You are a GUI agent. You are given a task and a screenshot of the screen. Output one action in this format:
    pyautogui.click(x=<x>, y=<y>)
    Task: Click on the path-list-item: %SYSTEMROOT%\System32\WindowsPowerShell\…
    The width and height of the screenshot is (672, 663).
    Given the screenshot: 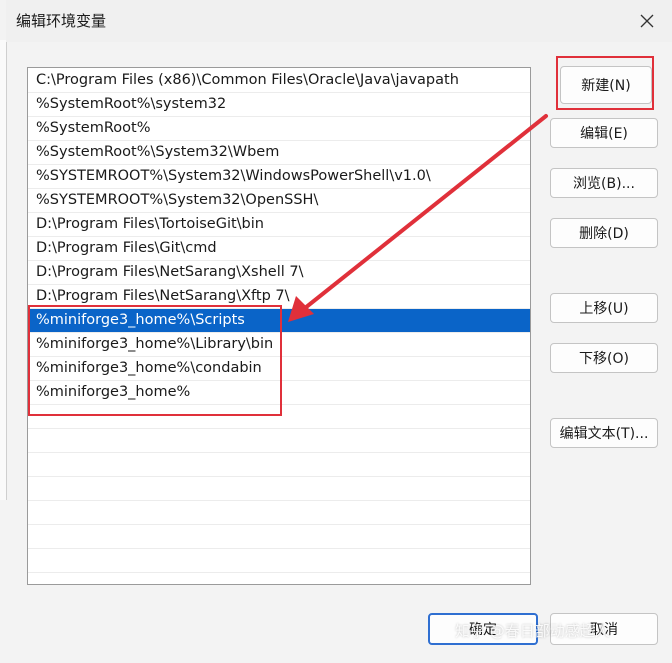 What is the action you would take?
    pyautogui.click(x=279, y=177)
    